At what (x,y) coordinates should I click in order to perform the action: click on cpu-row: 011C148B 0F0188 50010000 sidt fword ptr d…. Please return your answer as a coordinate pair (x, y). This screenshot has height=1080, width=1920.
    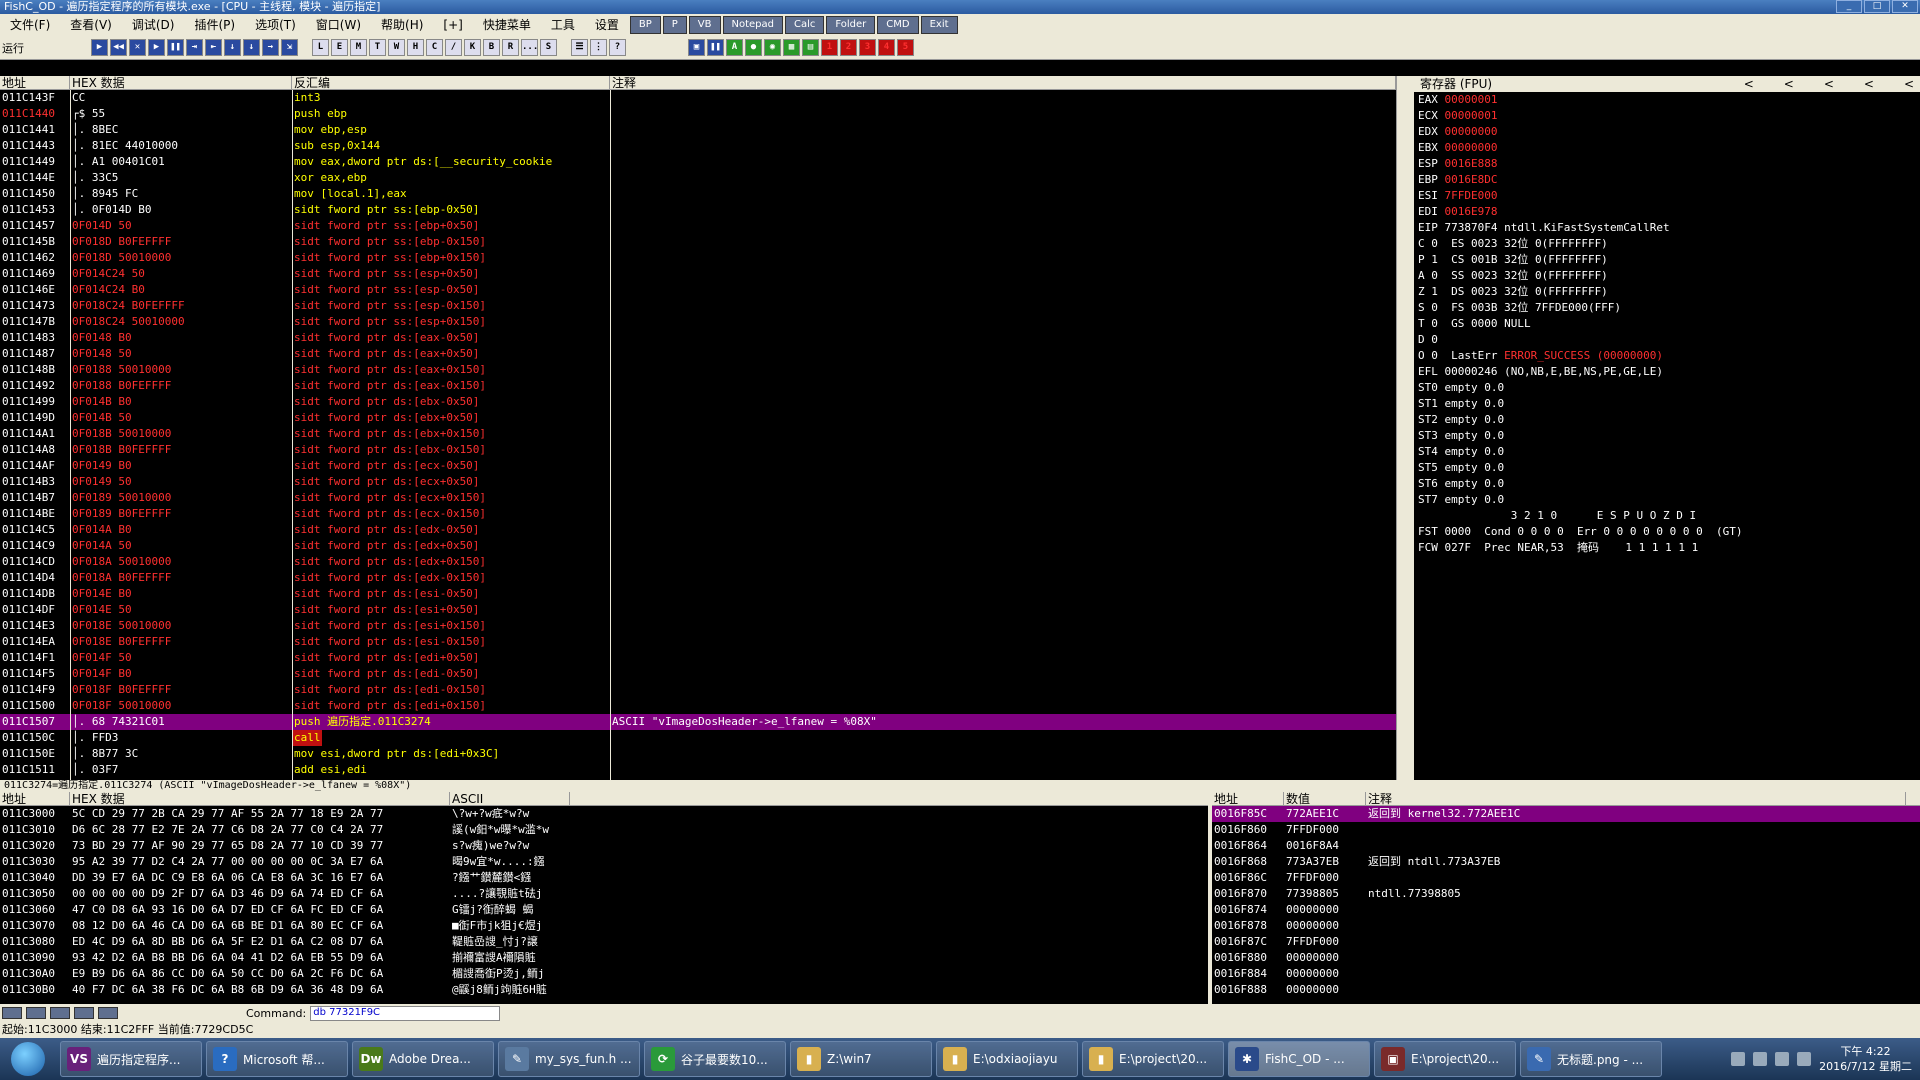
    Looking at the image, I should click on (705, 370).